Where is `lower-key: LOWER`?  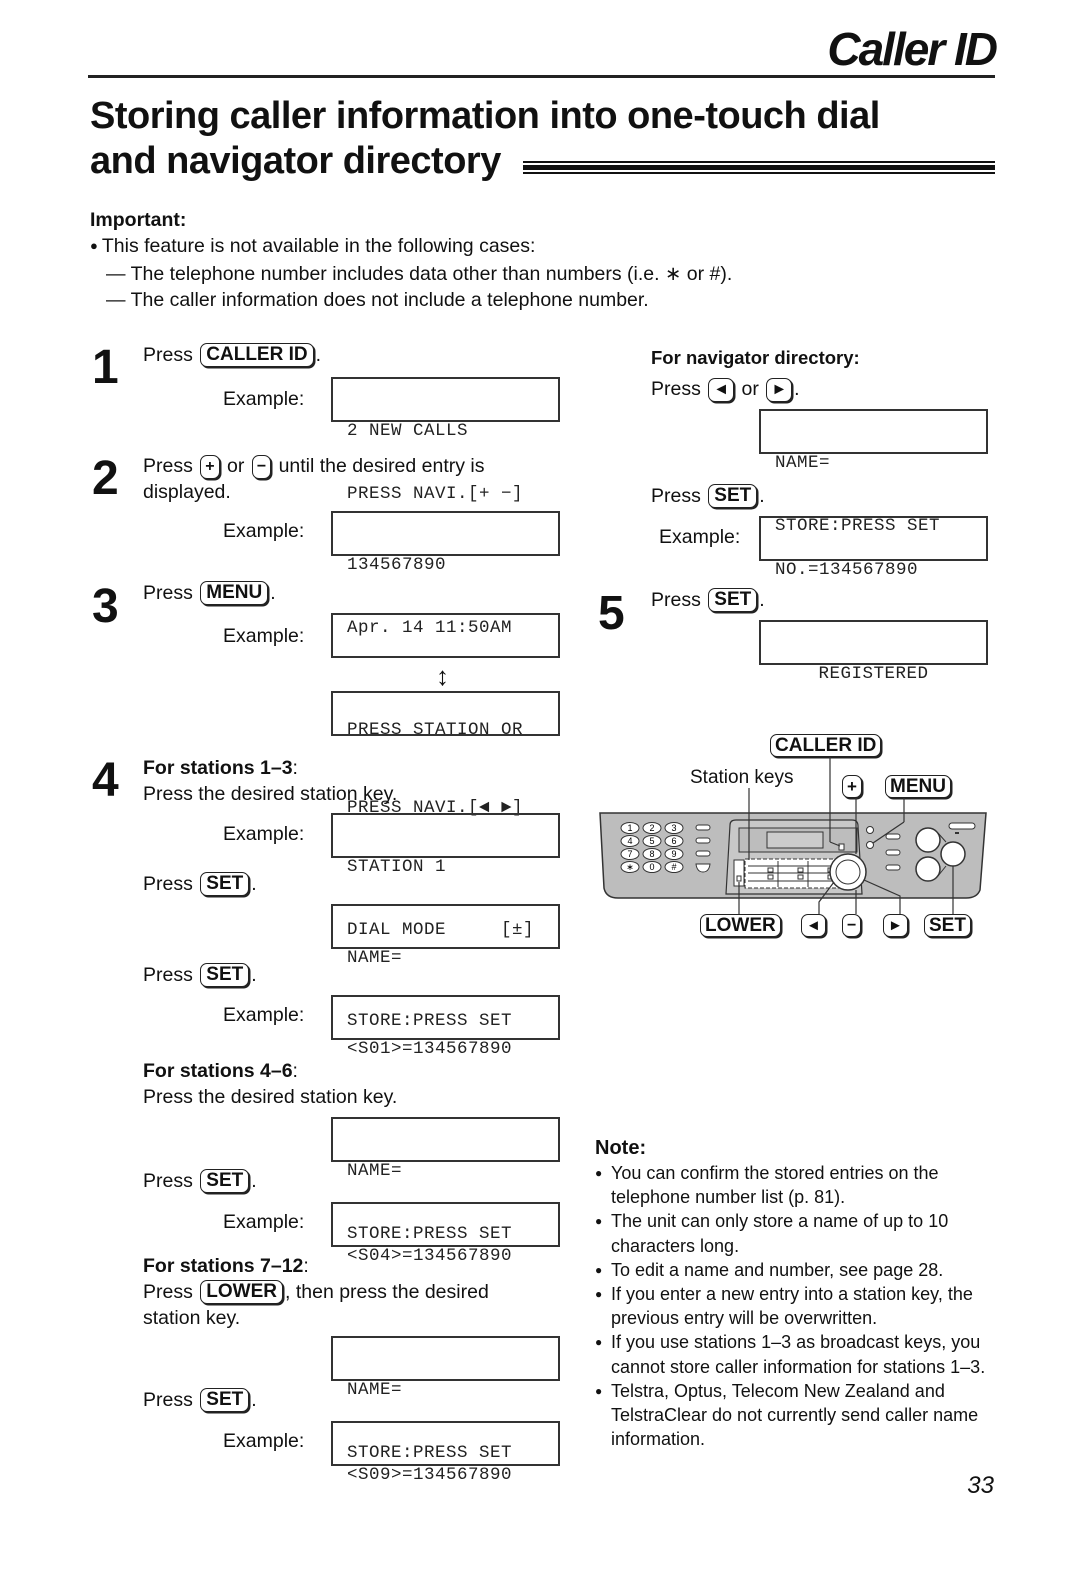 lower-key: LOWER is located at coordinates (241, 1292).